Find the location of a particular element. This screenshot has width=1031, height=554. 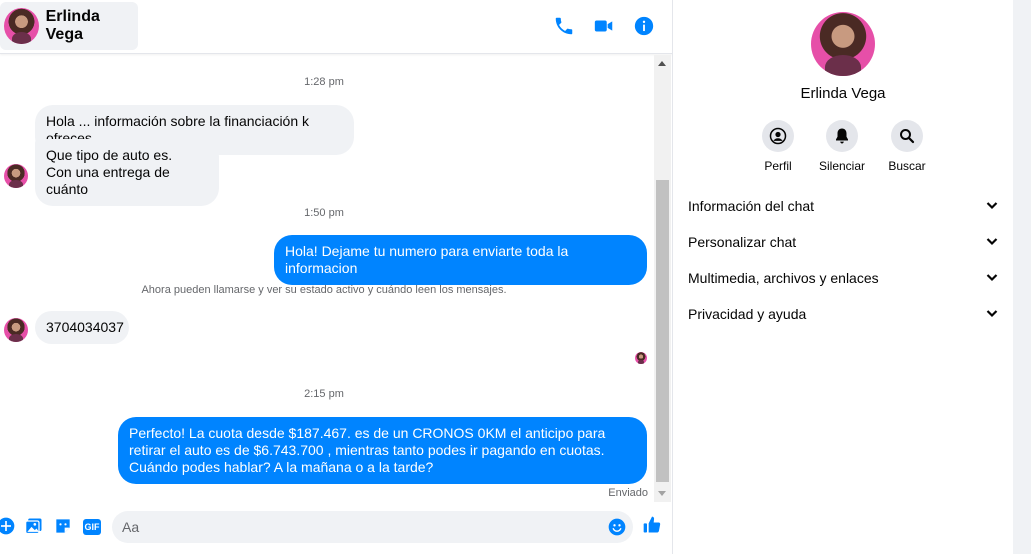

emoji-icon is located at coordinates (617, 527).